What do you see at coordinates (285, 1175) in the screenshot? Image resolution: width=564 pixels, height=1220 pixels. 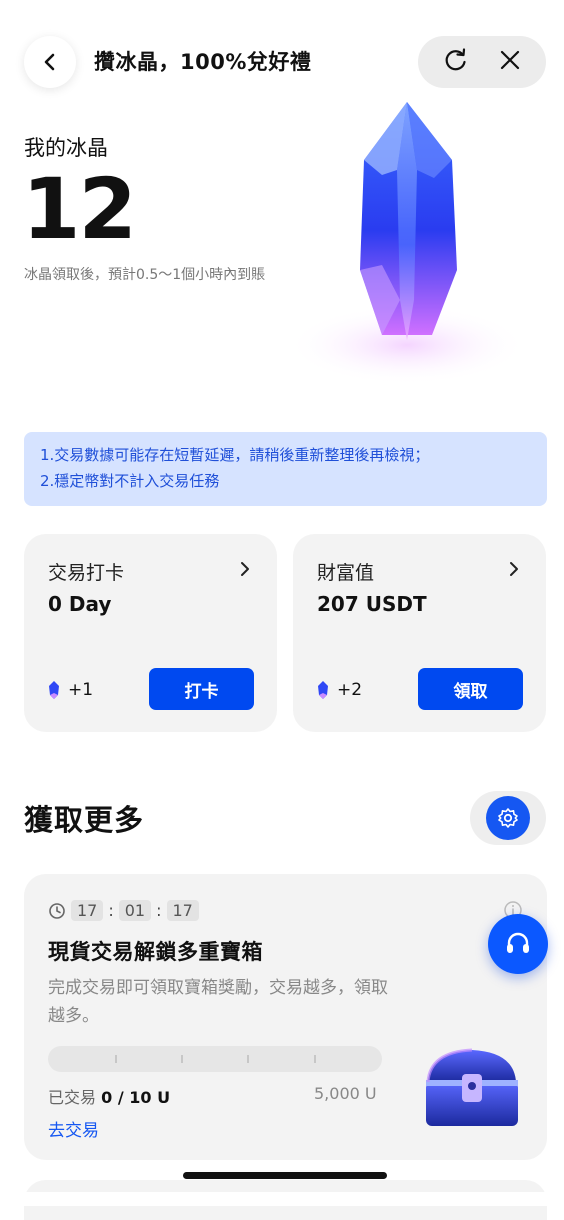 I see `home-indicator` at bounding box center [285, 1175].